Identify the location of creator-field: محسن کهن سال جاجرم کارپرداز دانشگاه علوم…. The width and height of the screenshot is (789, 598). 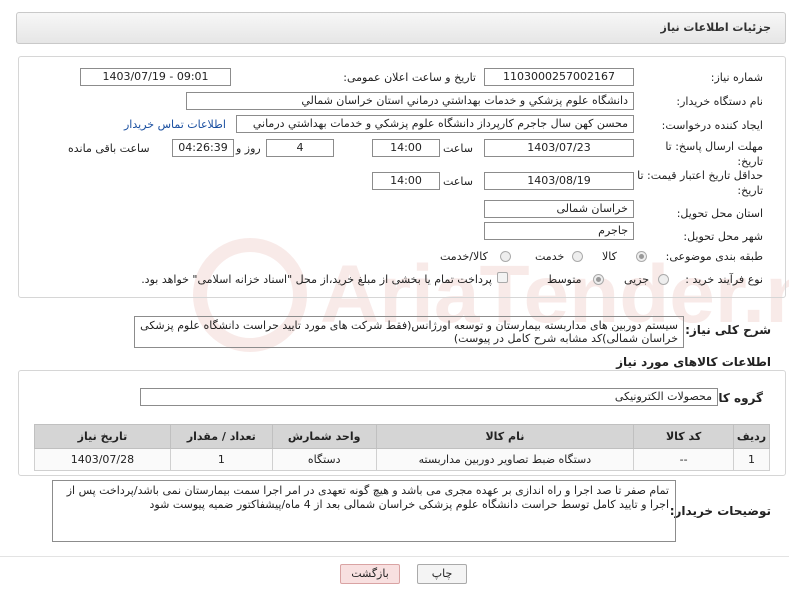
(435, 124).